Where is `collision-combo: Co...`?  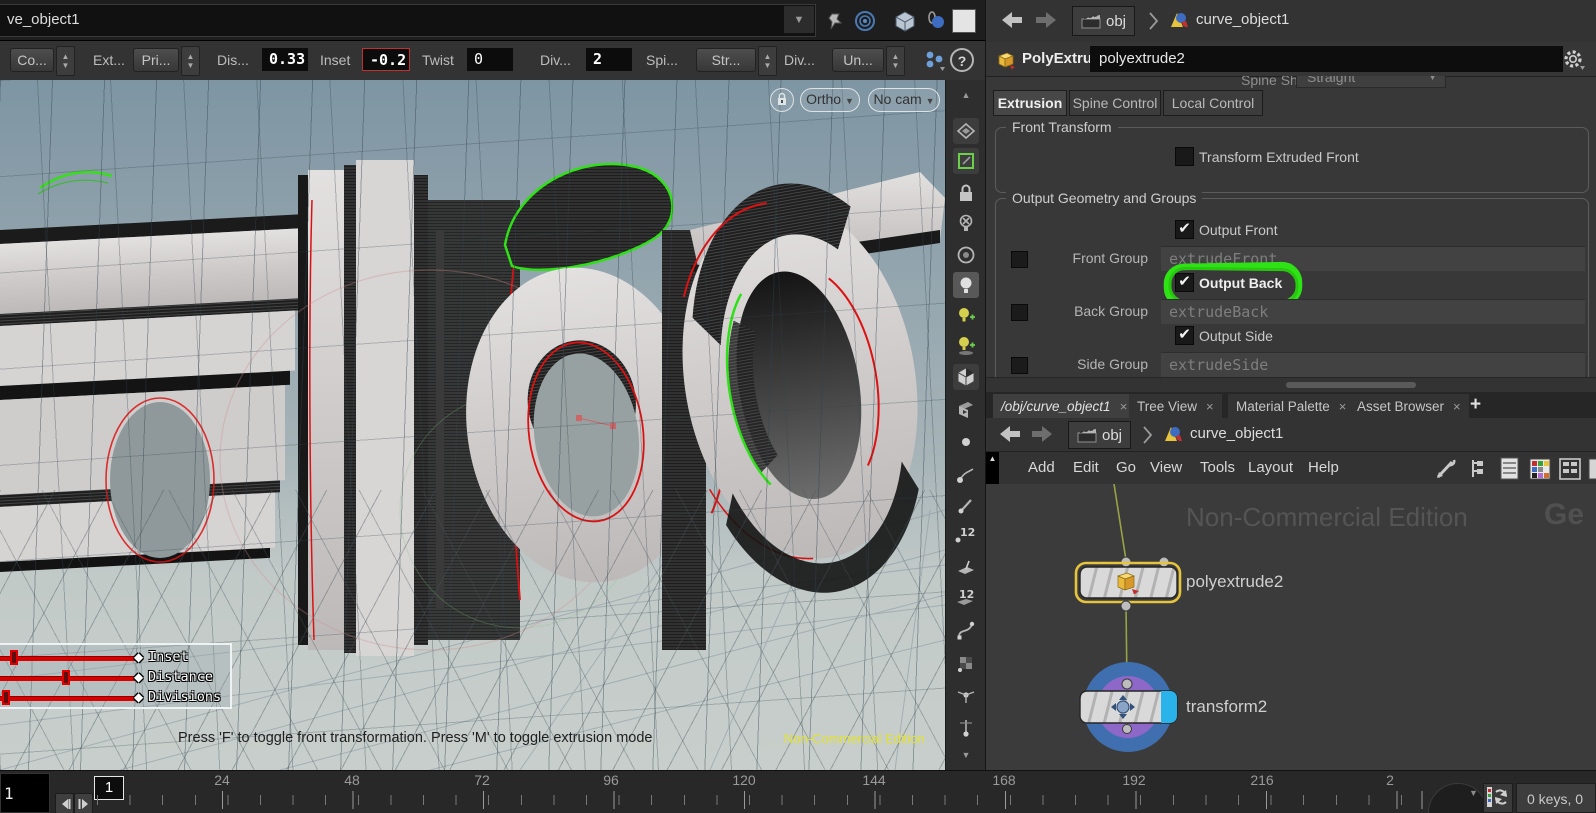 collision-combo: Co... is located at coordinates (32, 60).